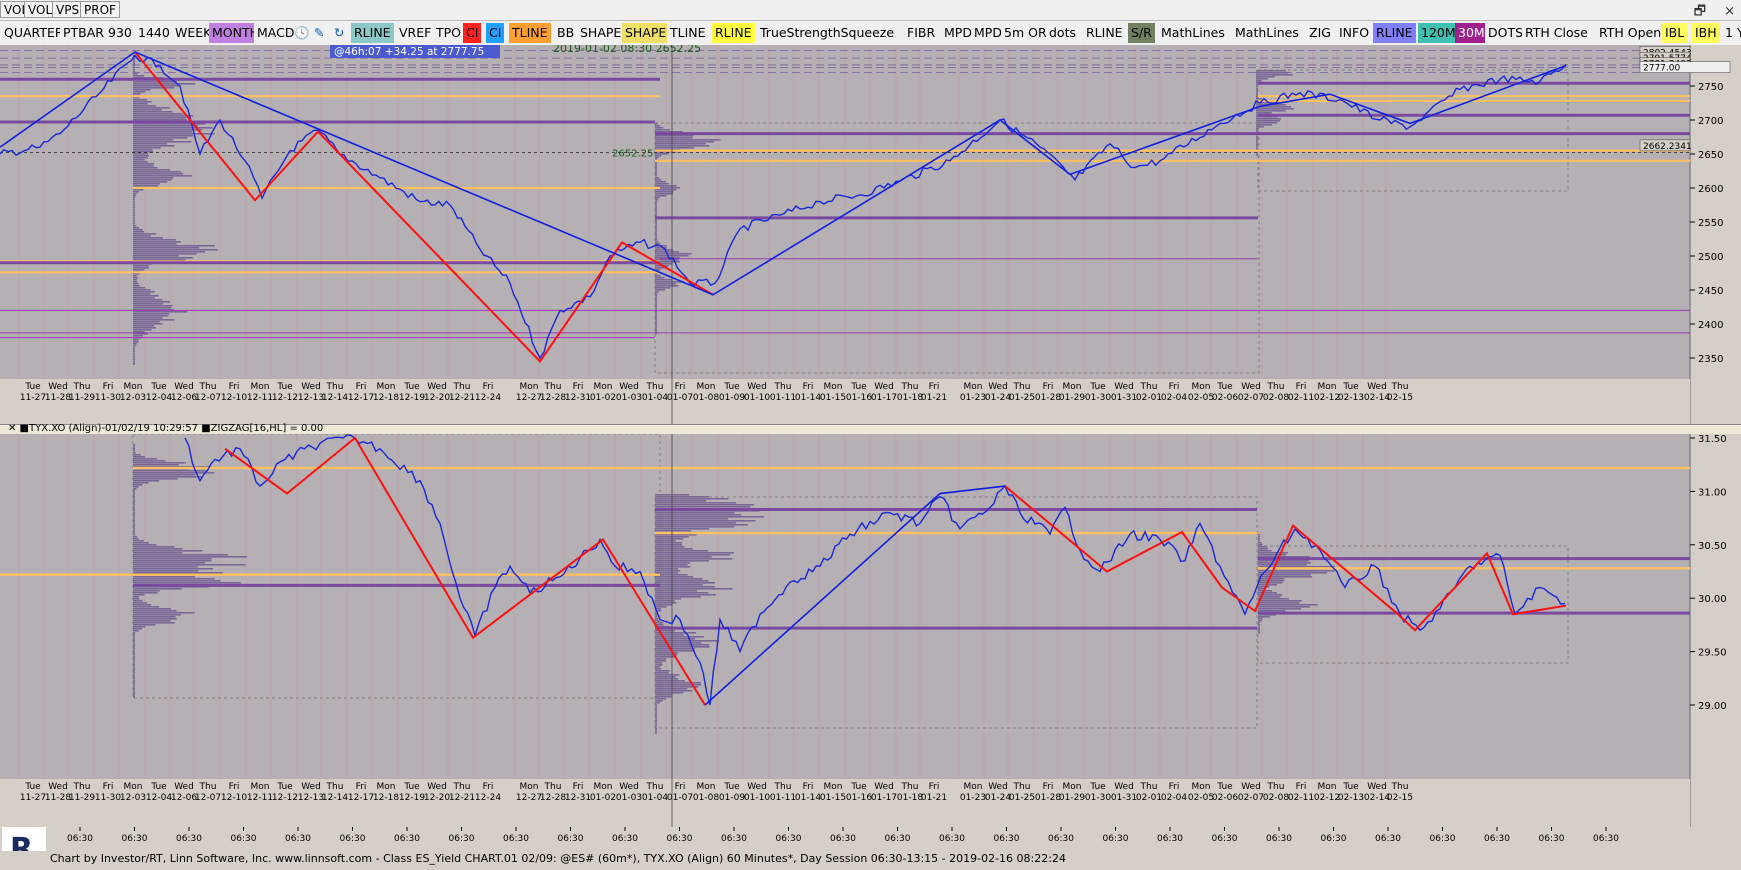 Image resolution: width=1741 pixels, height=870 pixels. What do you see at coordinates (339, 33) in the screenshot?
I see `refresh-icon: ↻` at bounding box center [339, 33].